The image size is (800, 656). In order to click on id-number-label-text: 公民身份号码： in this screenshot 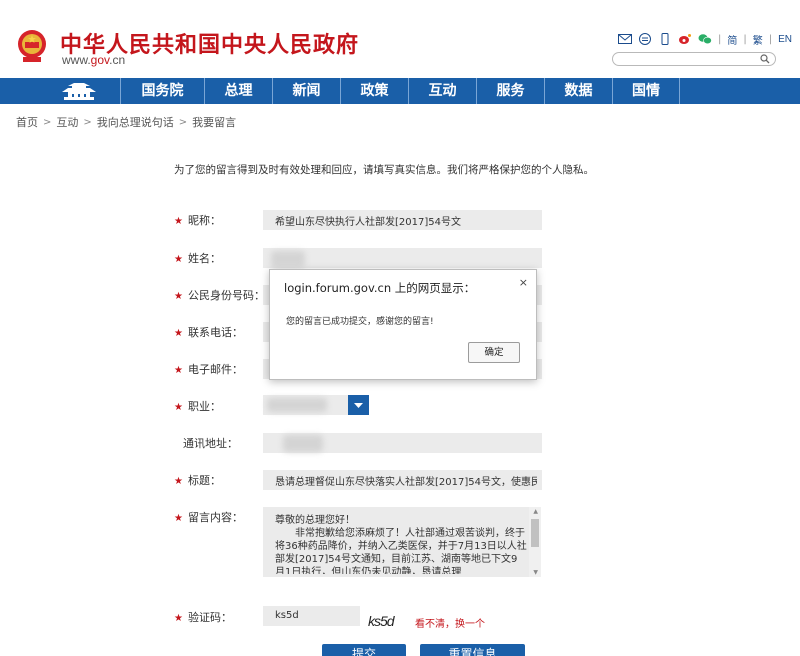, I will do `click(226, 295)`.